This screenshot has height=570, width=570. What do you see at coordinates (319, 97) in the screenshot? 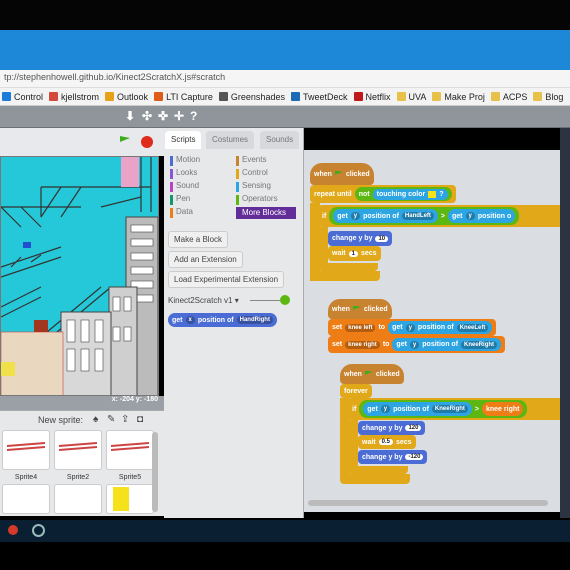
I see `bookmark-item: TweetDeck` at bounding box center [319, 97].